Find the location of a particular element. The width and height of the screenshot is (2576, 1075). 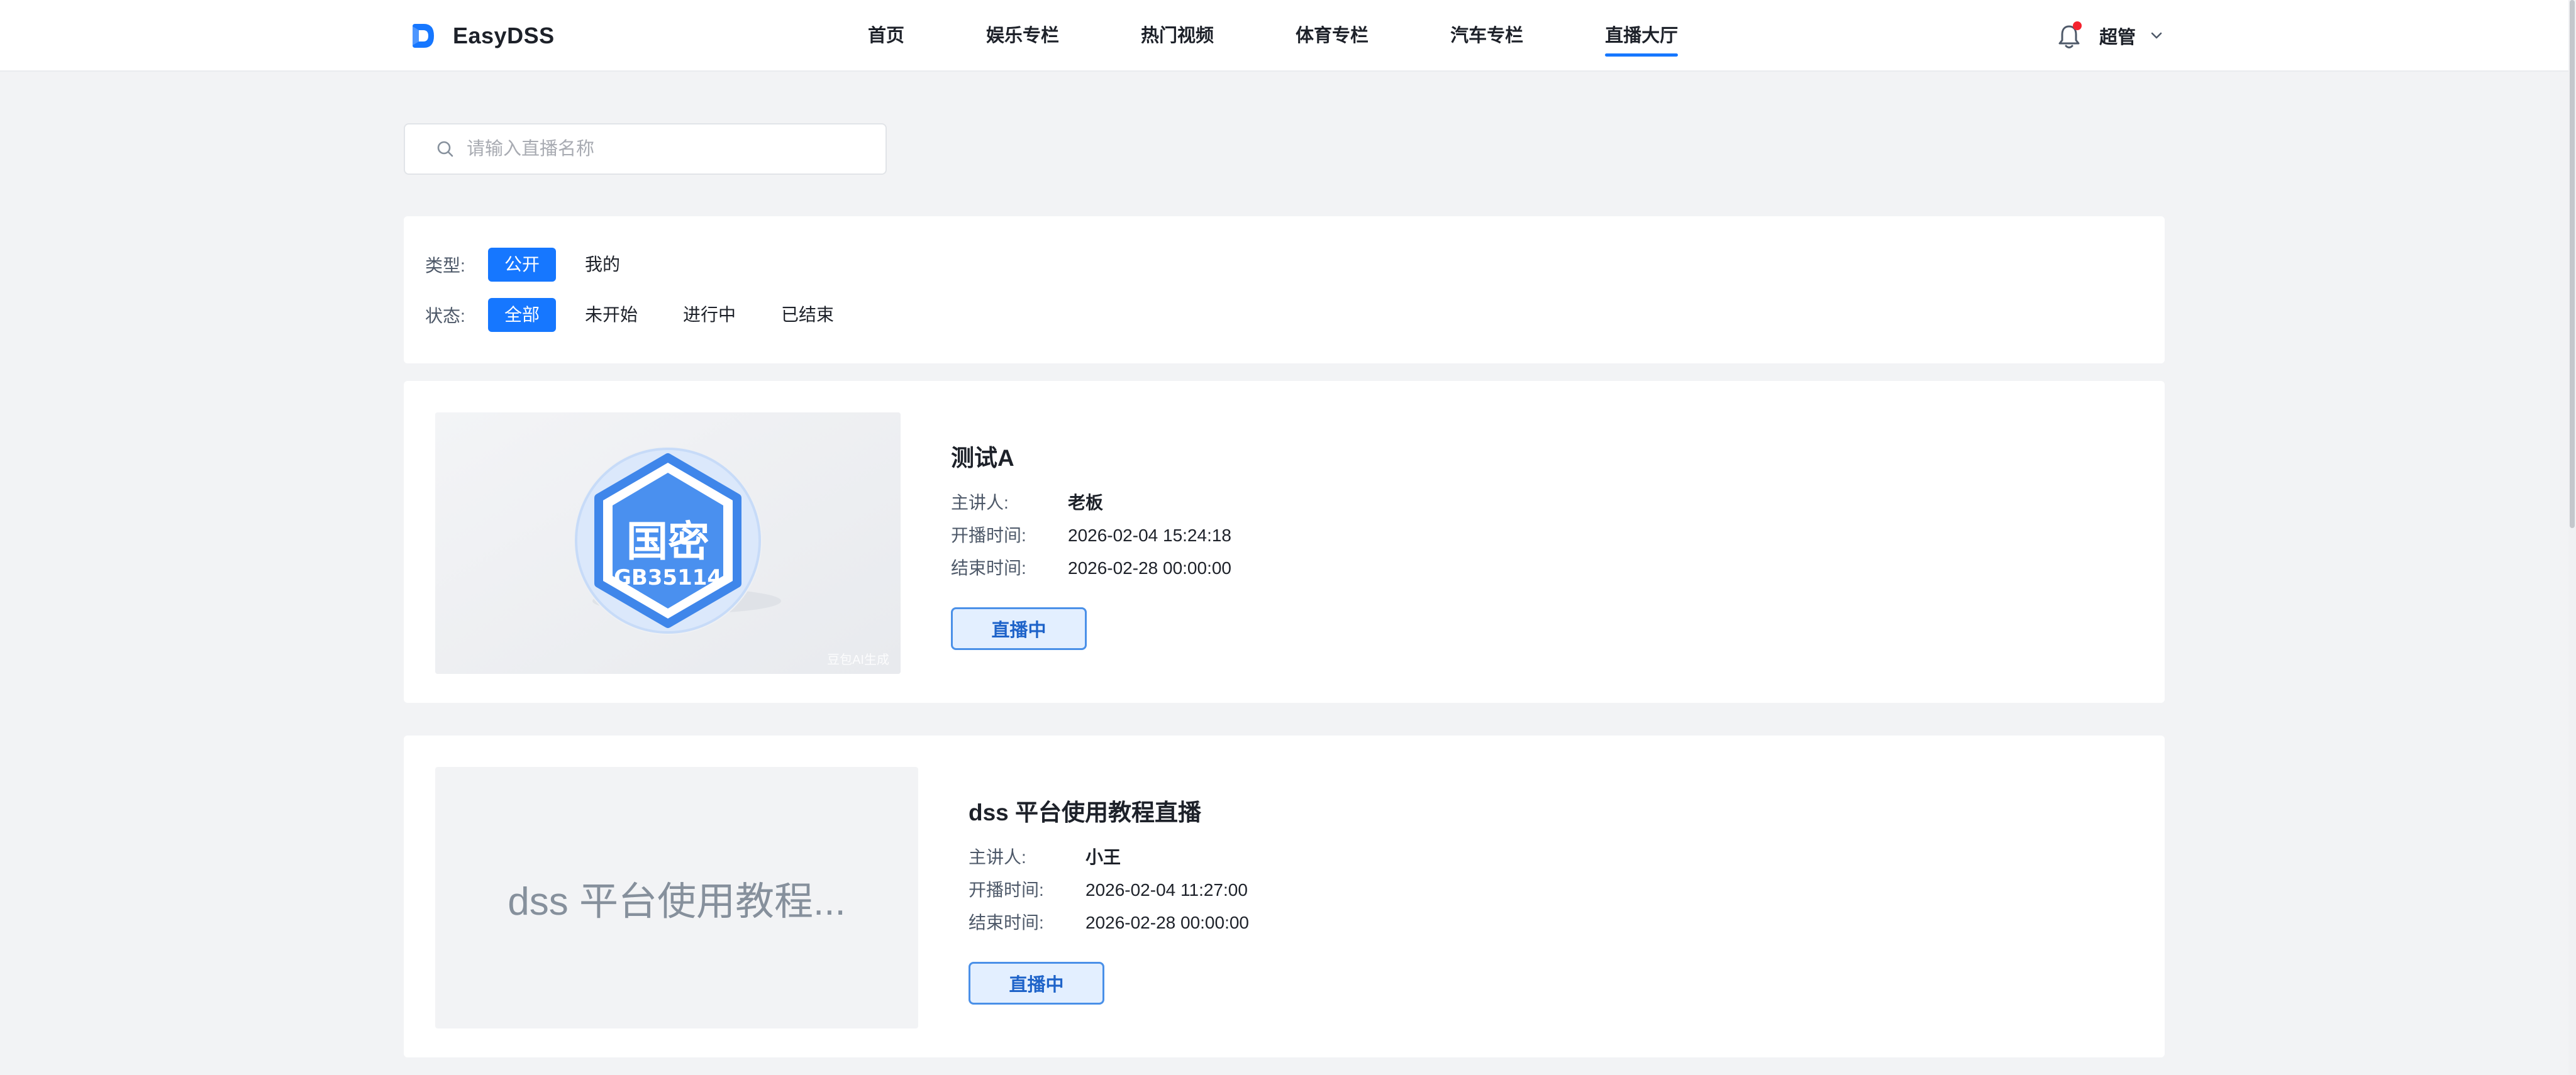

brand-name: EasyDSS is located at coordinates (504, 35).